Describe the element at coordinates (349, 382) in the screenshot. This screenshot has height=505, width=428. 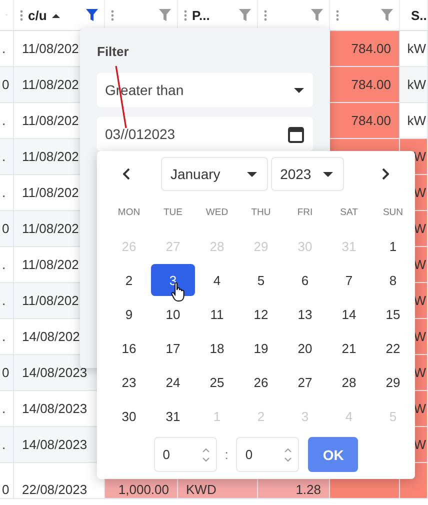
I see `calendar-day: 28` at that location.